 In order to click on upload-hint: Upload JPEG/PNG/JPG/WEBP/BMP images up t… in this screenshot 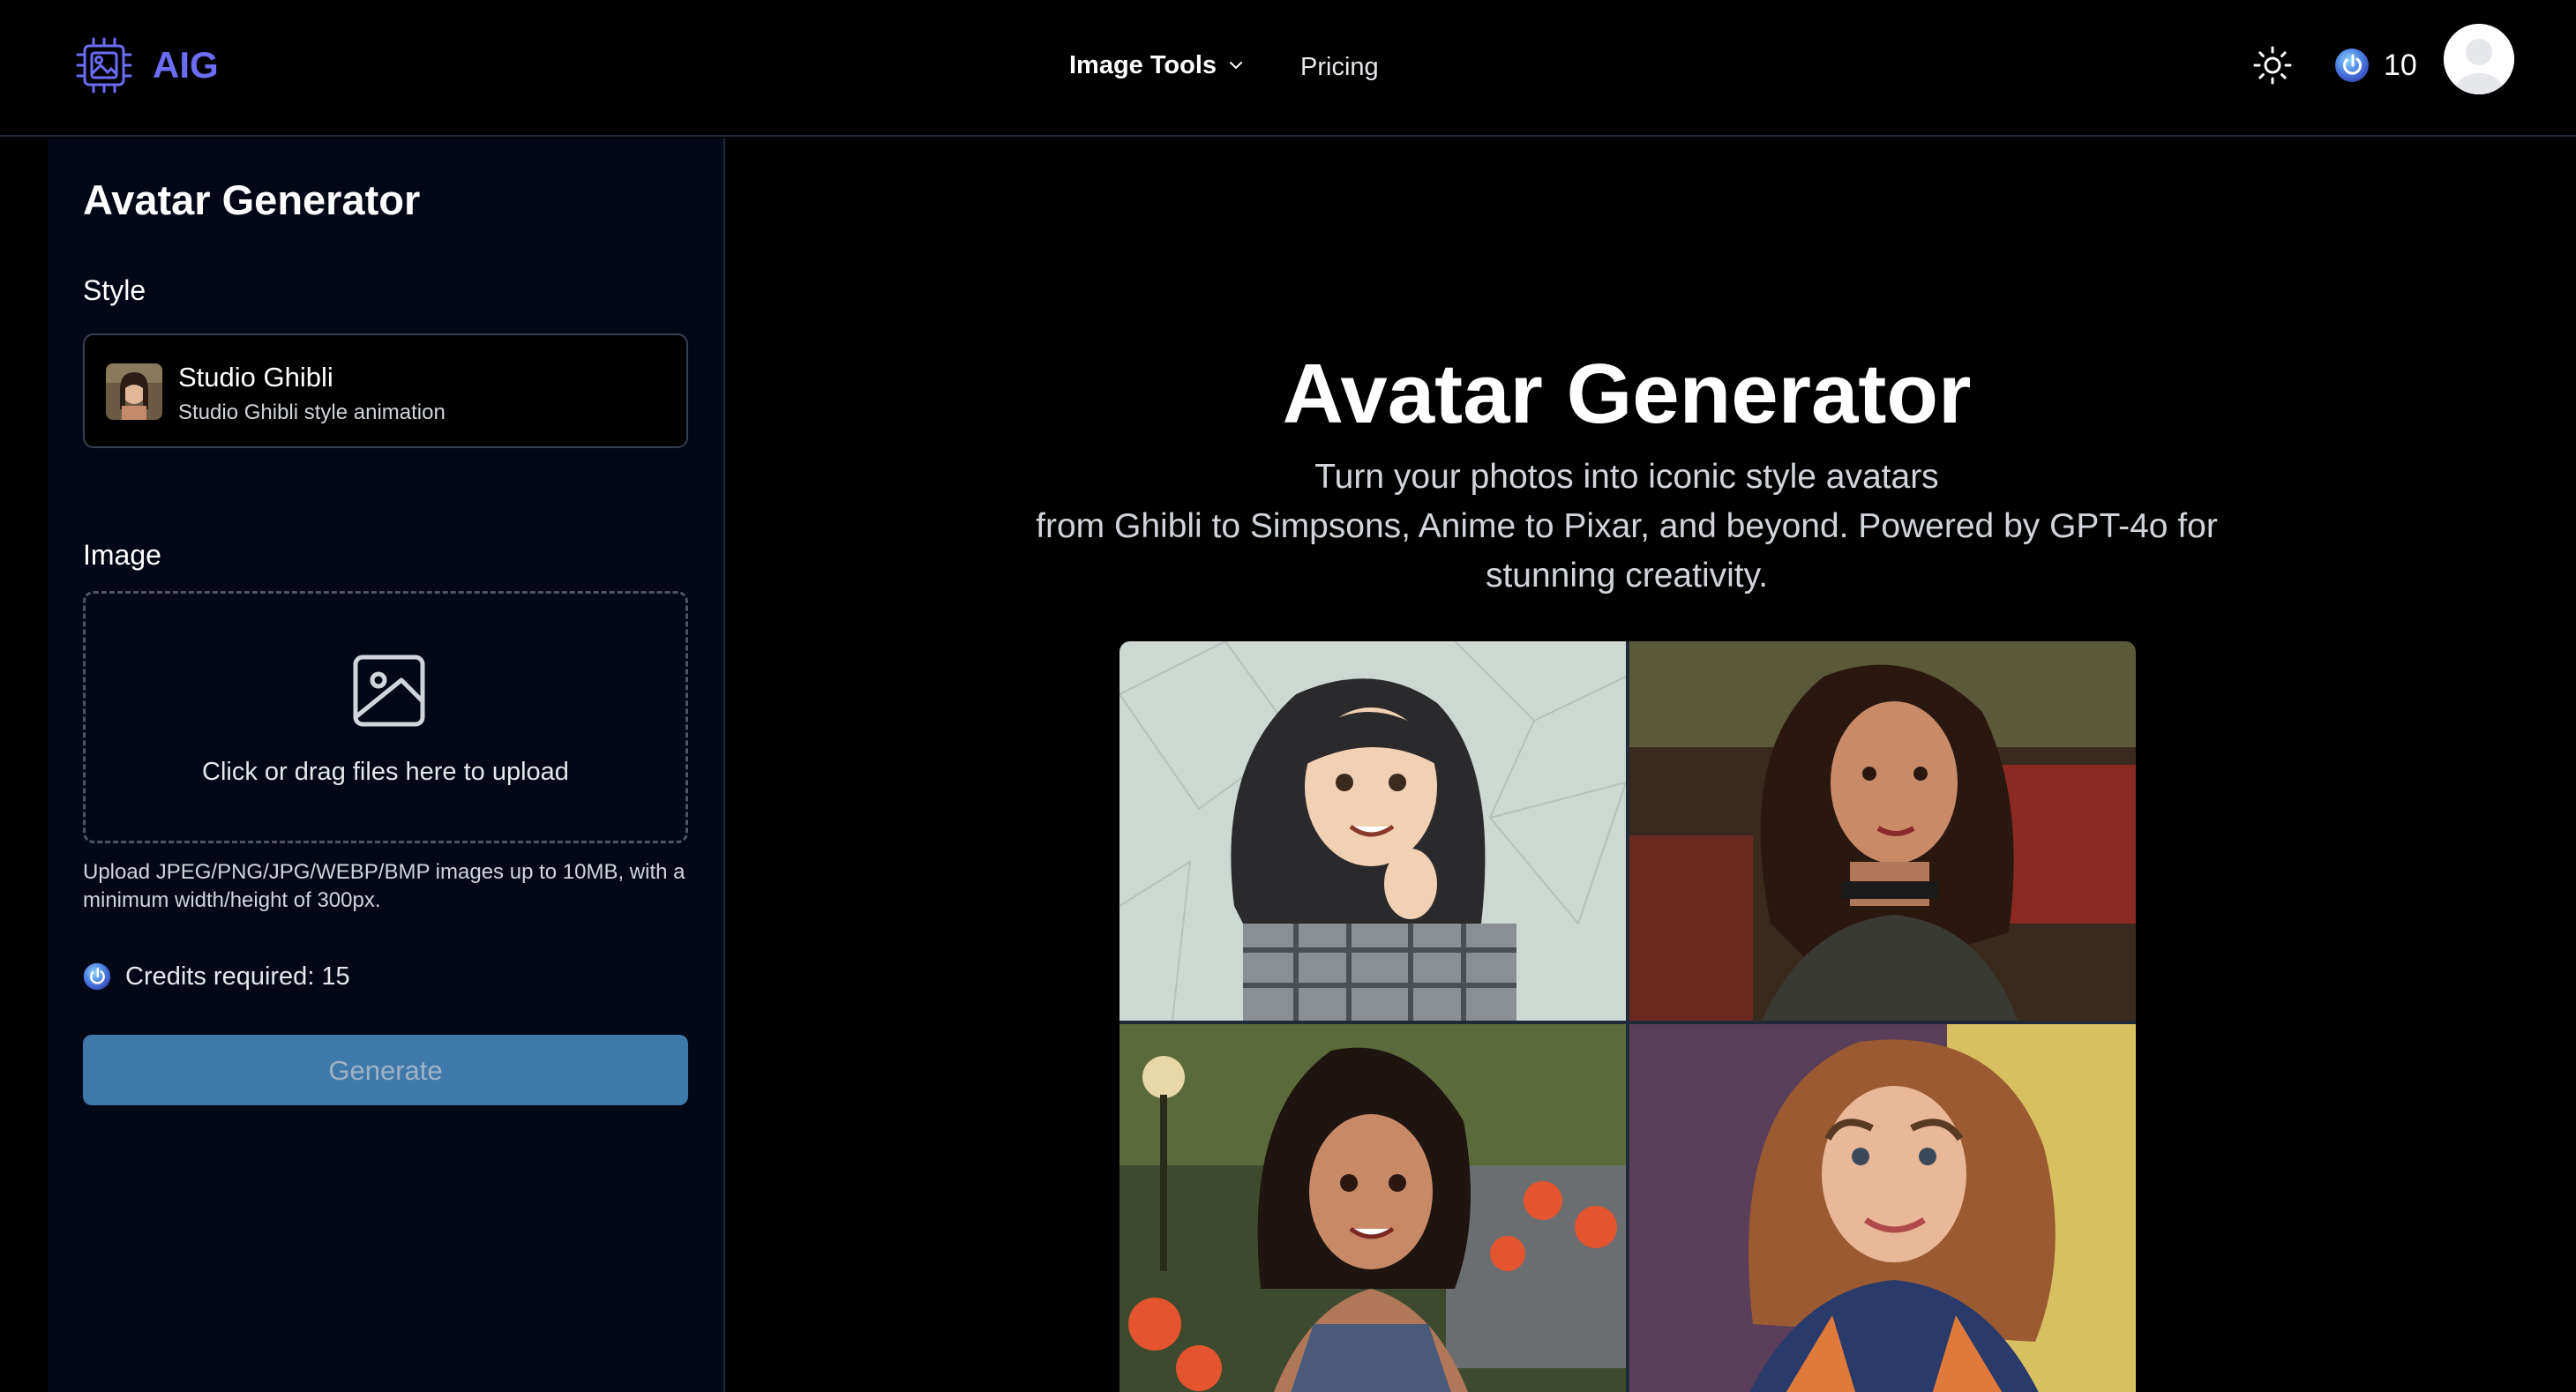, I will do `click(384, 886)`.